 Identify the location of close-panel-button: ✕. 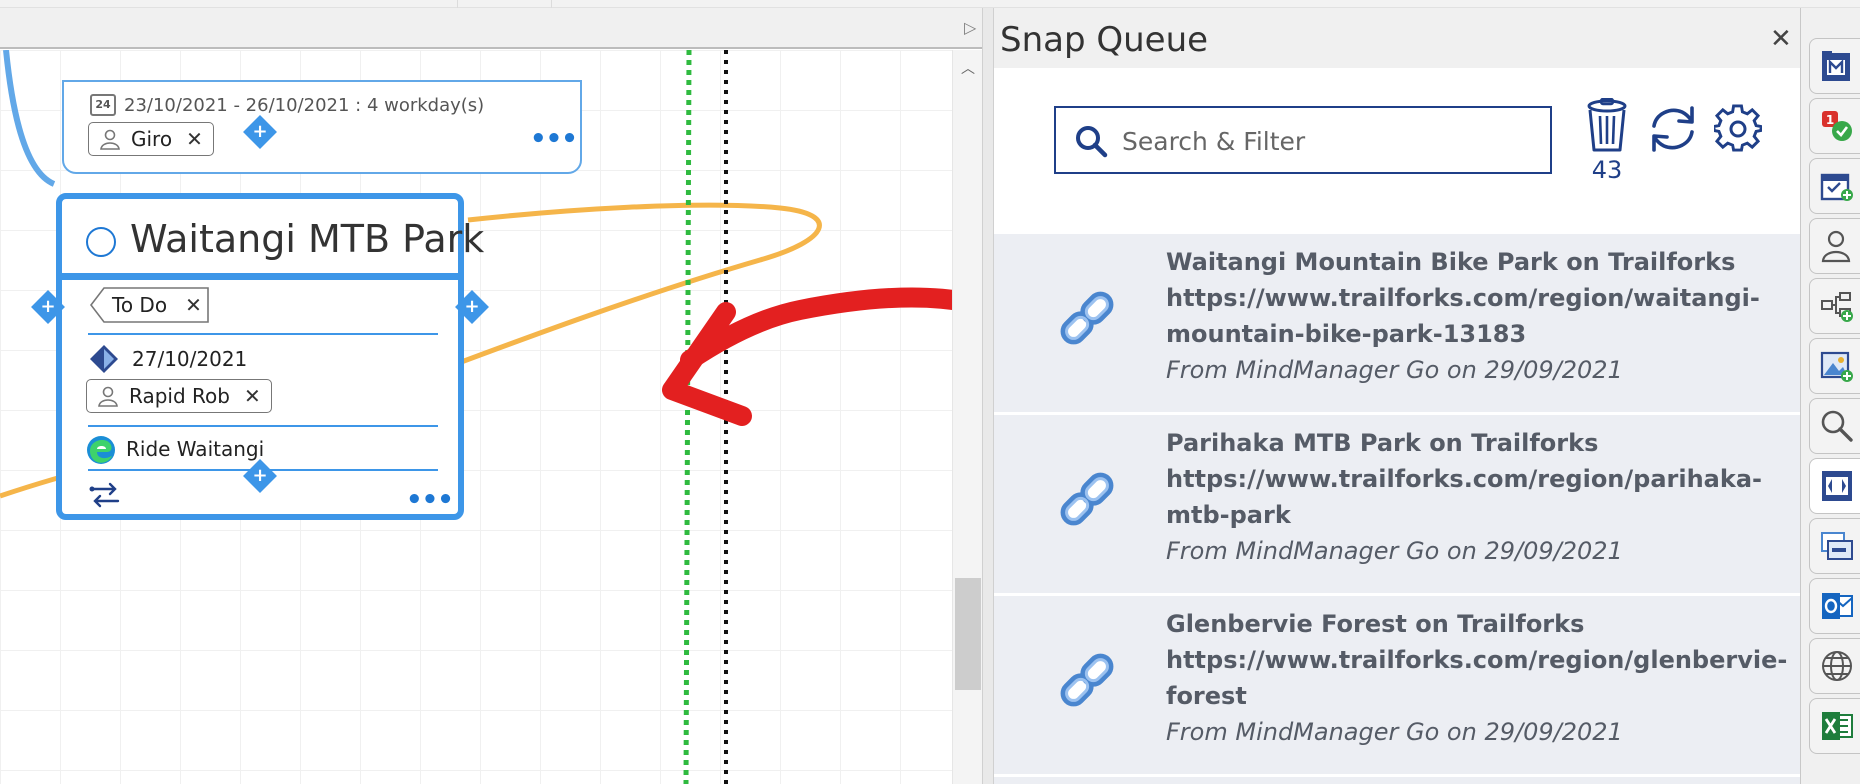
(1781, 39).